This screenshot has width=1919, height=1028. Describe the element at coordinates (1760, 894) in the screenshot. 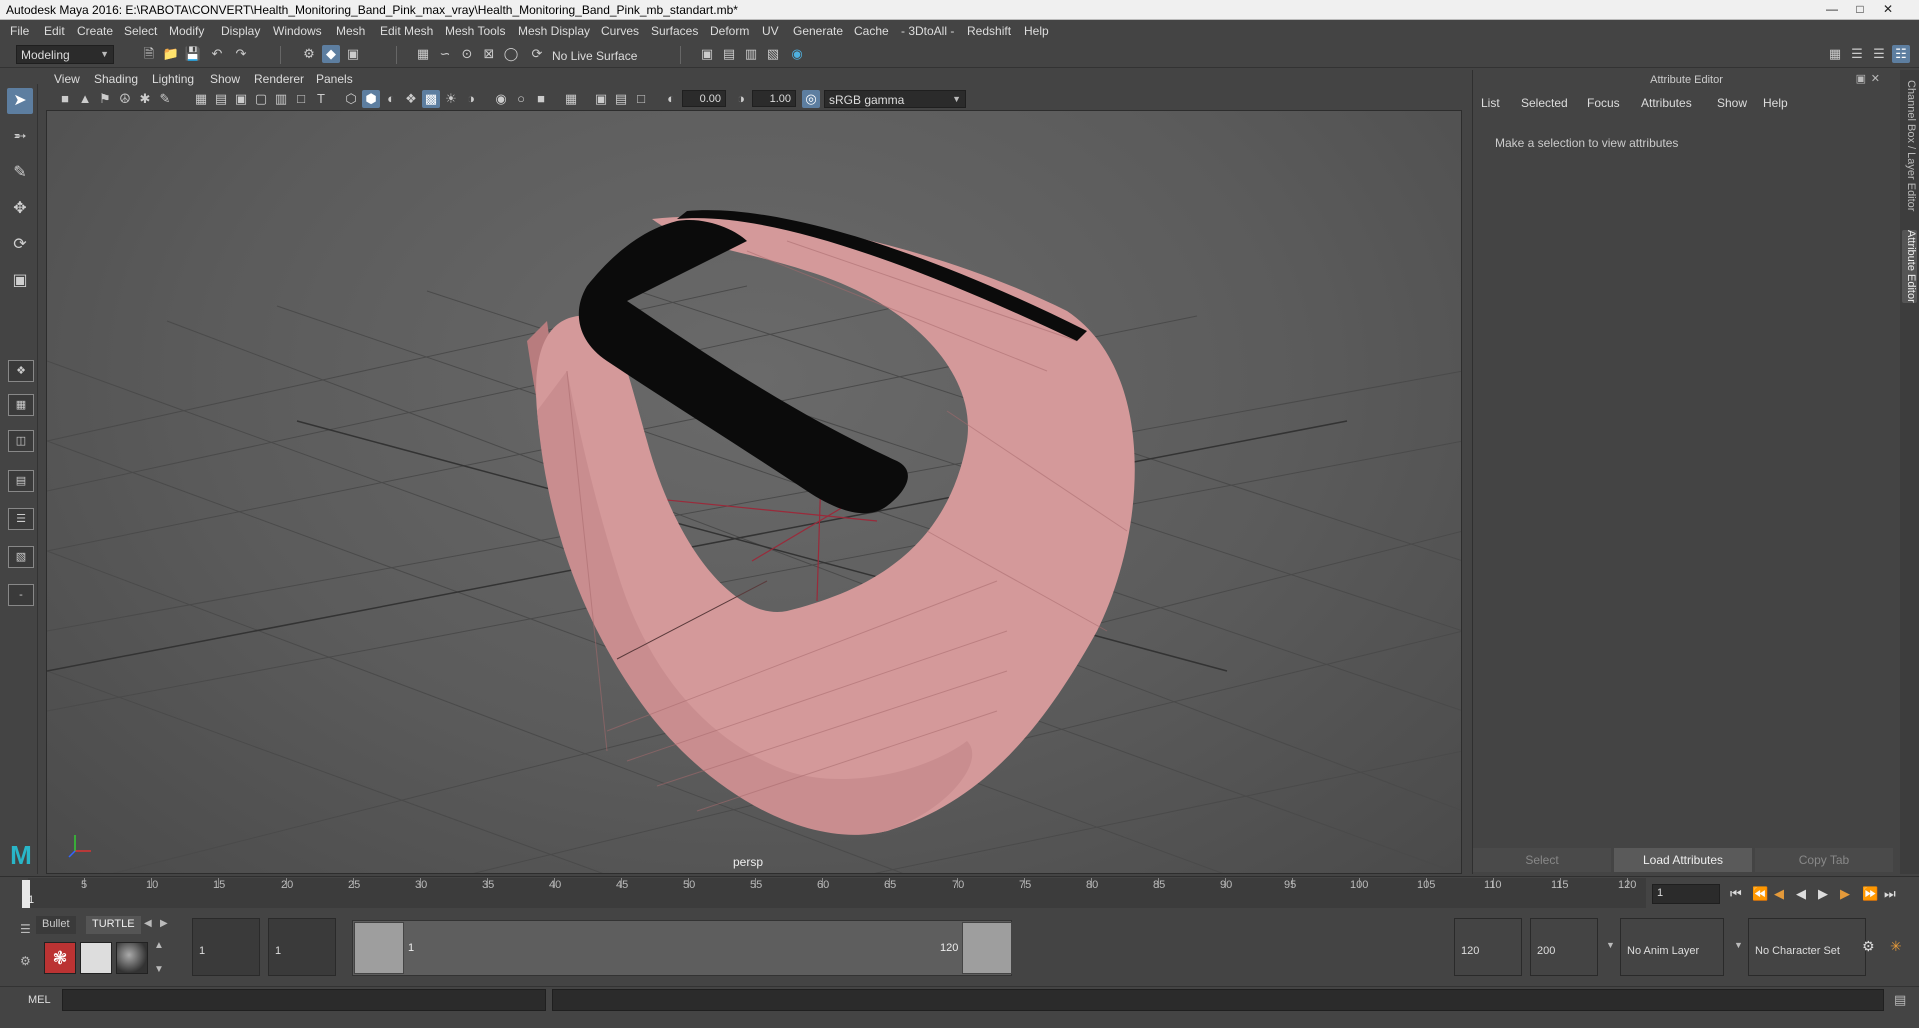

I see `step-back-icon: ⏪` at that location.